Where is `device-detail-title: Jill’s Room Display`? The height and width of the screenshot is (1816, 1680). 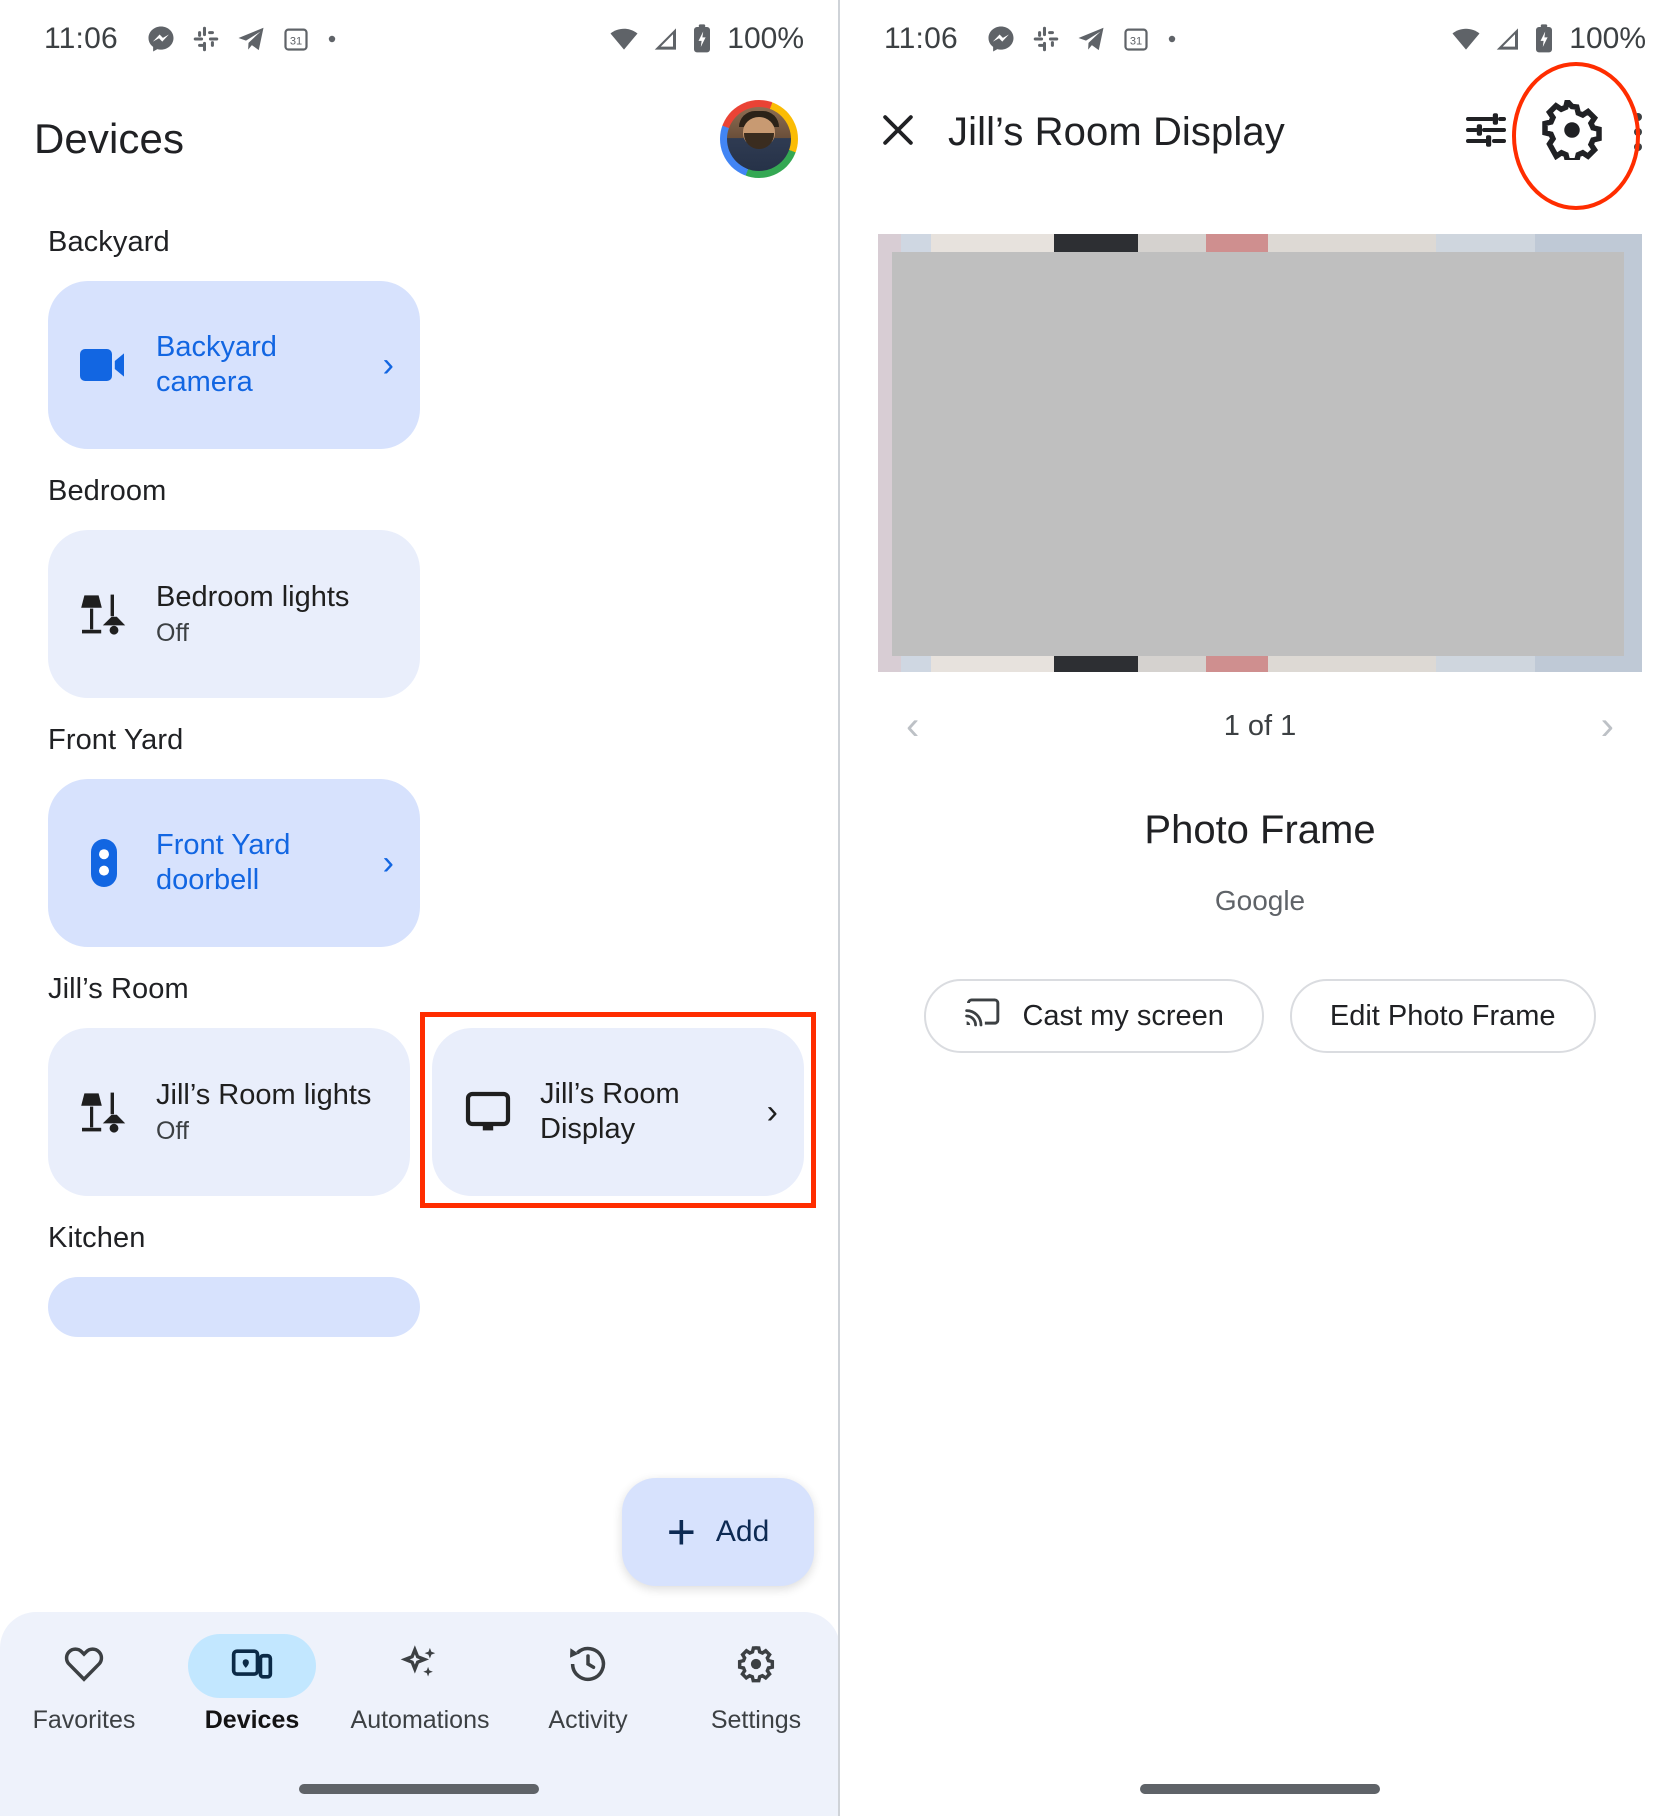
device-detail-title: Jill’s Room Display is located at coordinates (1116, 131).